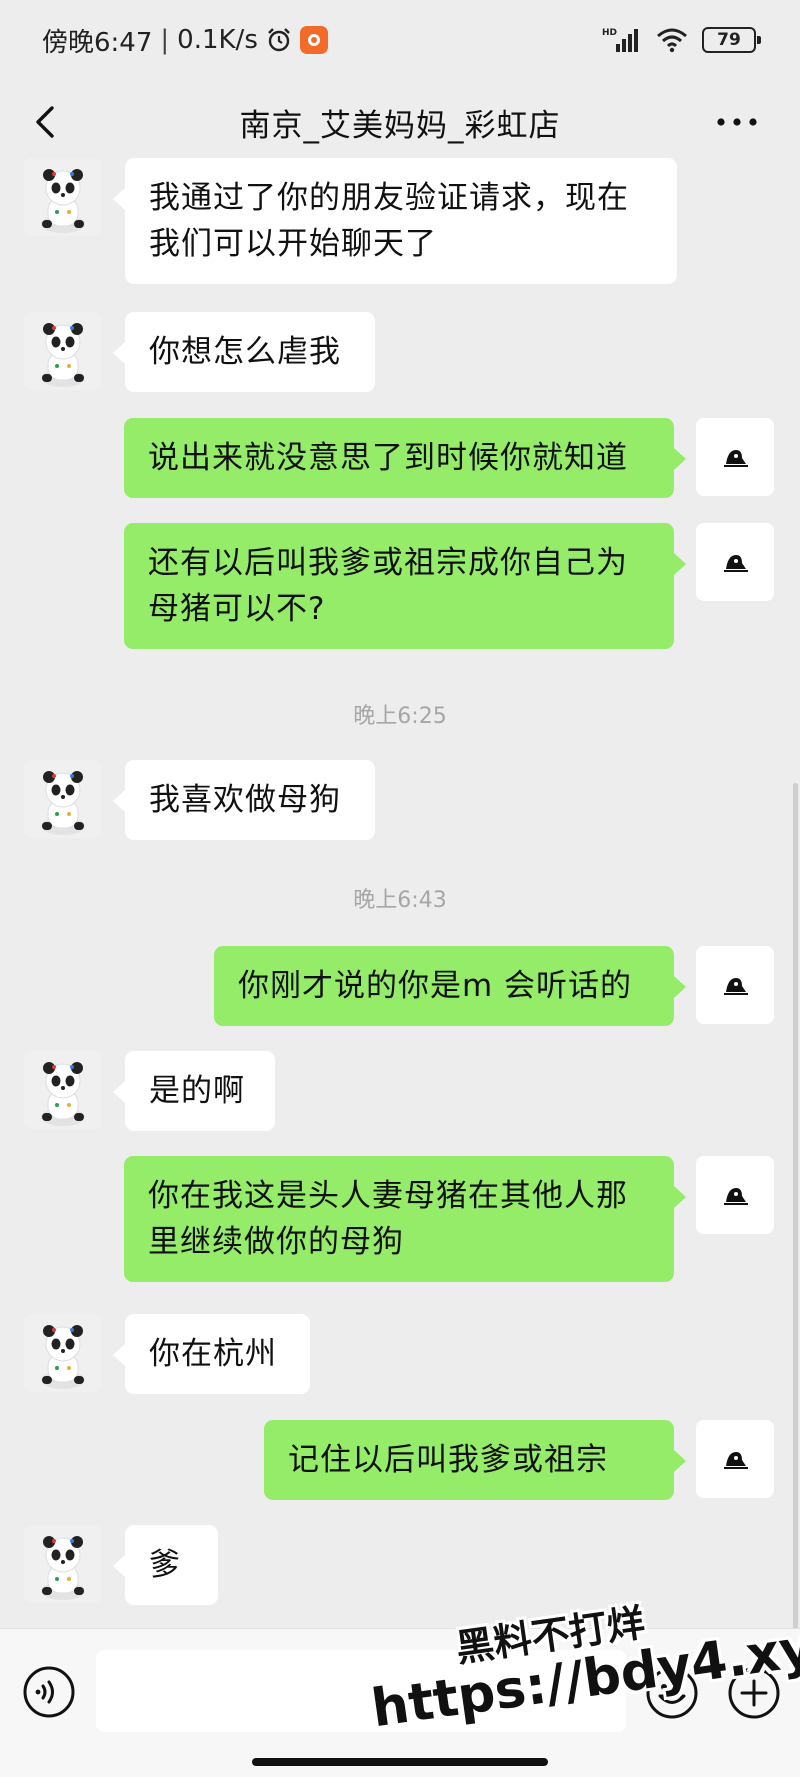 This screenshot has width=800, height=1777. What do you see at coordinates (388, 1219) in the screenshot?
I see `message-text: 你在我这是头人妻母猪在其他人那里继续做你的母狗` at bounding box center [388, 1219].